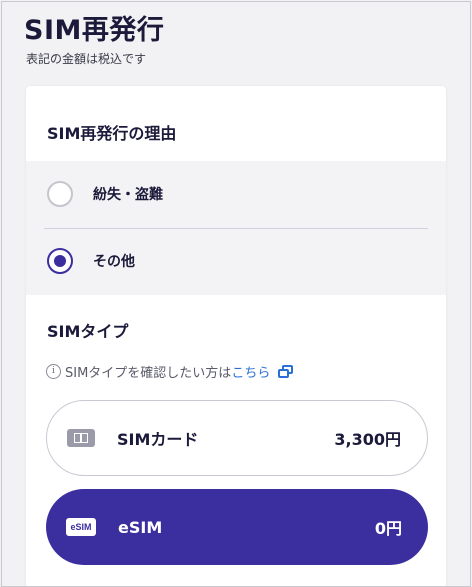 The width and height of the screenshot is (472, 587). Describe the element at coordinates (148, 373) in the screenshot. I see `sim-type-info-text: SIMタイプを確認したい方は` at that location.